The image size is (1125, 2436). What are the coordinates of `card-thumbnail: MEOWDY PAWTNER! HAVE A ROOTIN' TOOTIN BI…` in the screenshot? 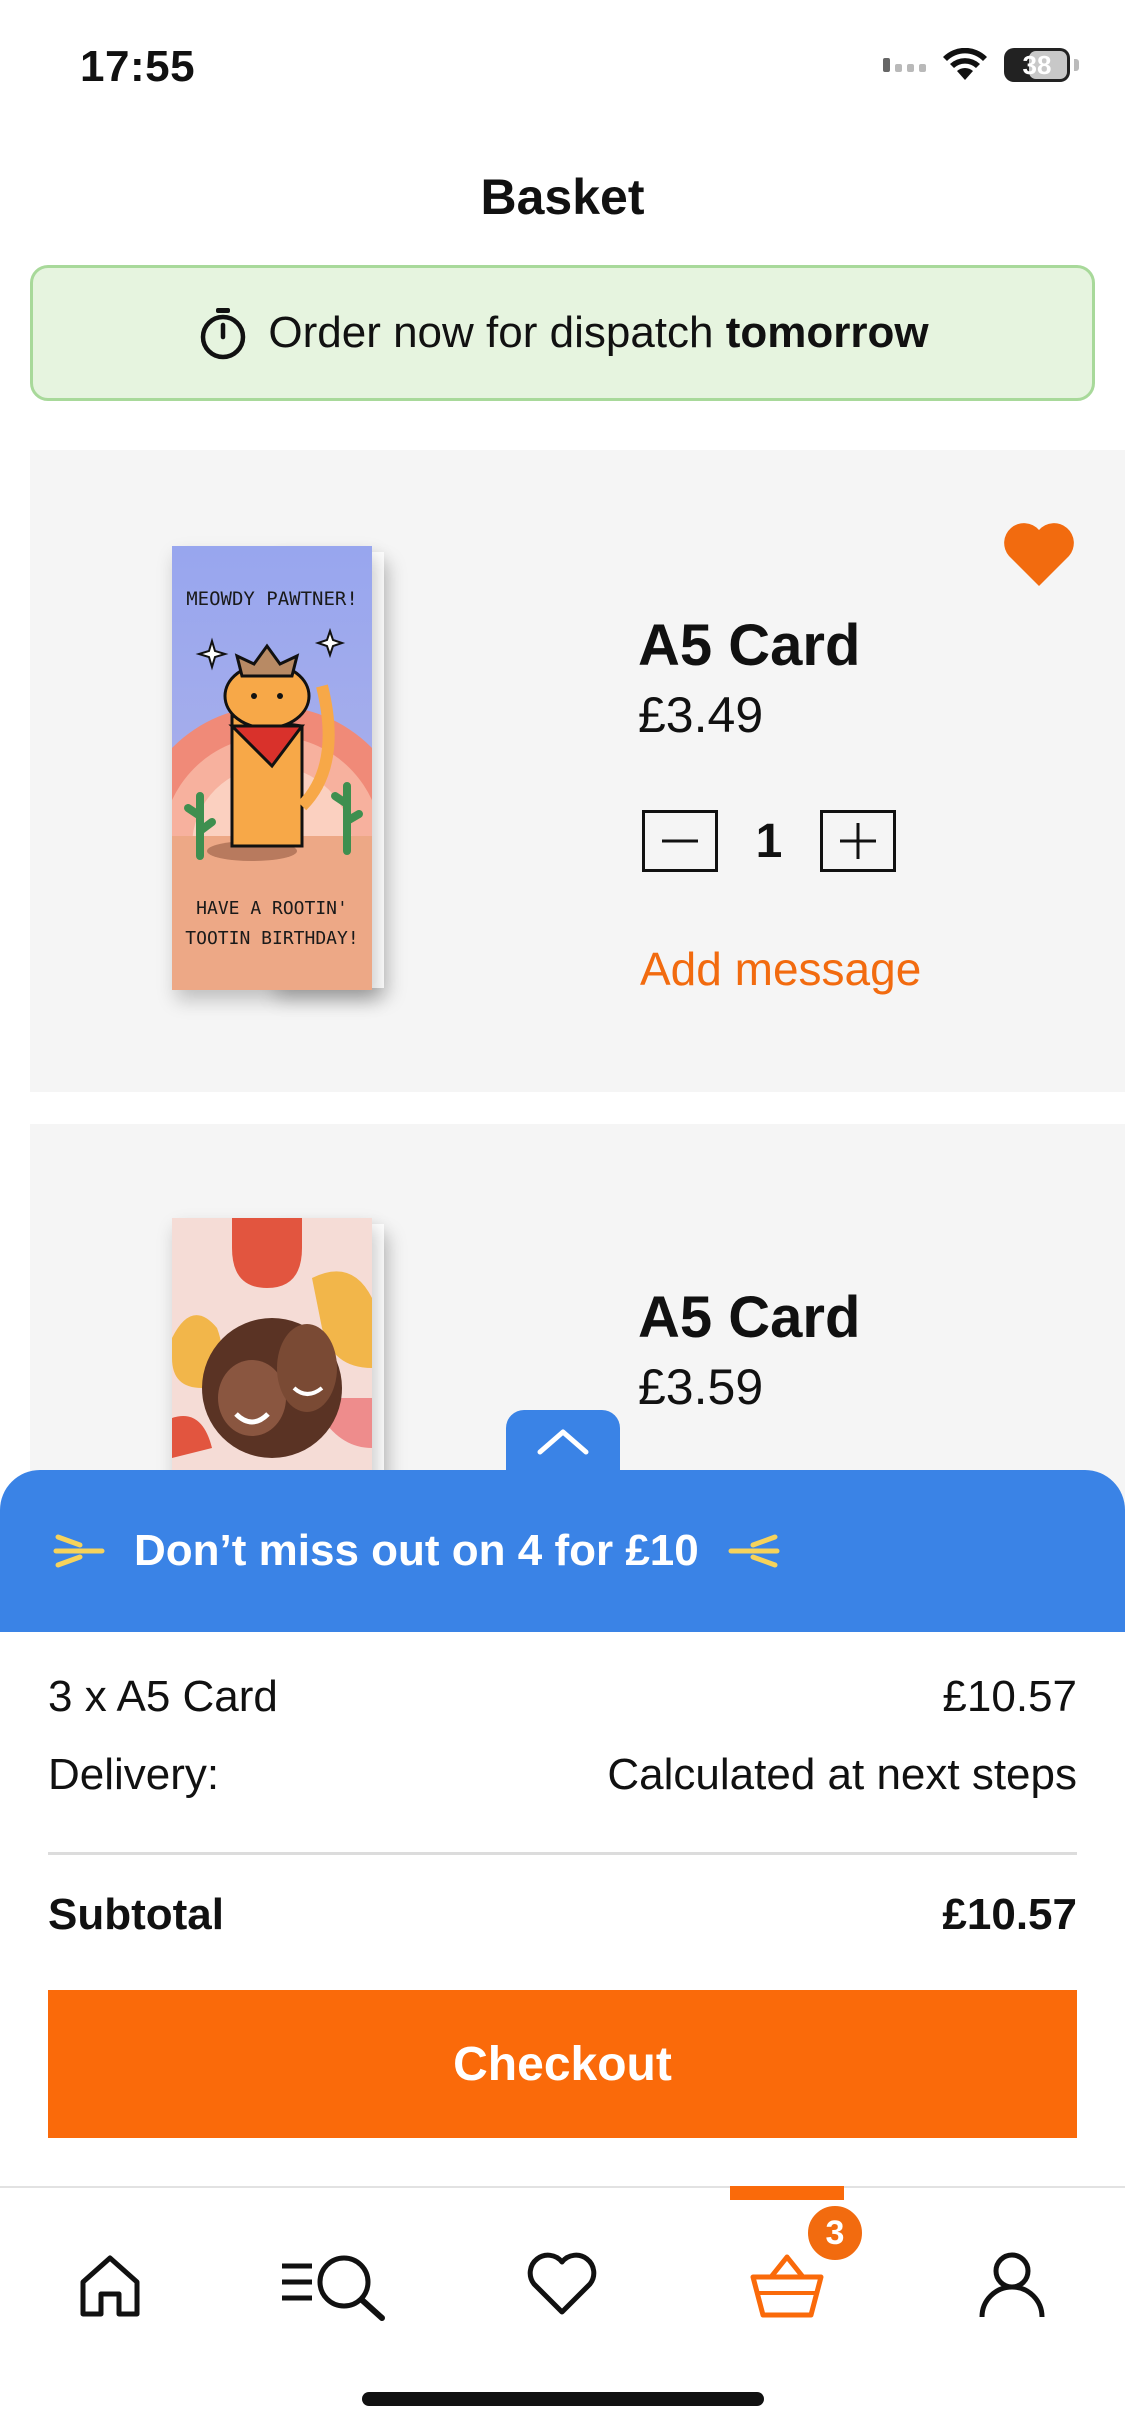 It's located at (328, 768).